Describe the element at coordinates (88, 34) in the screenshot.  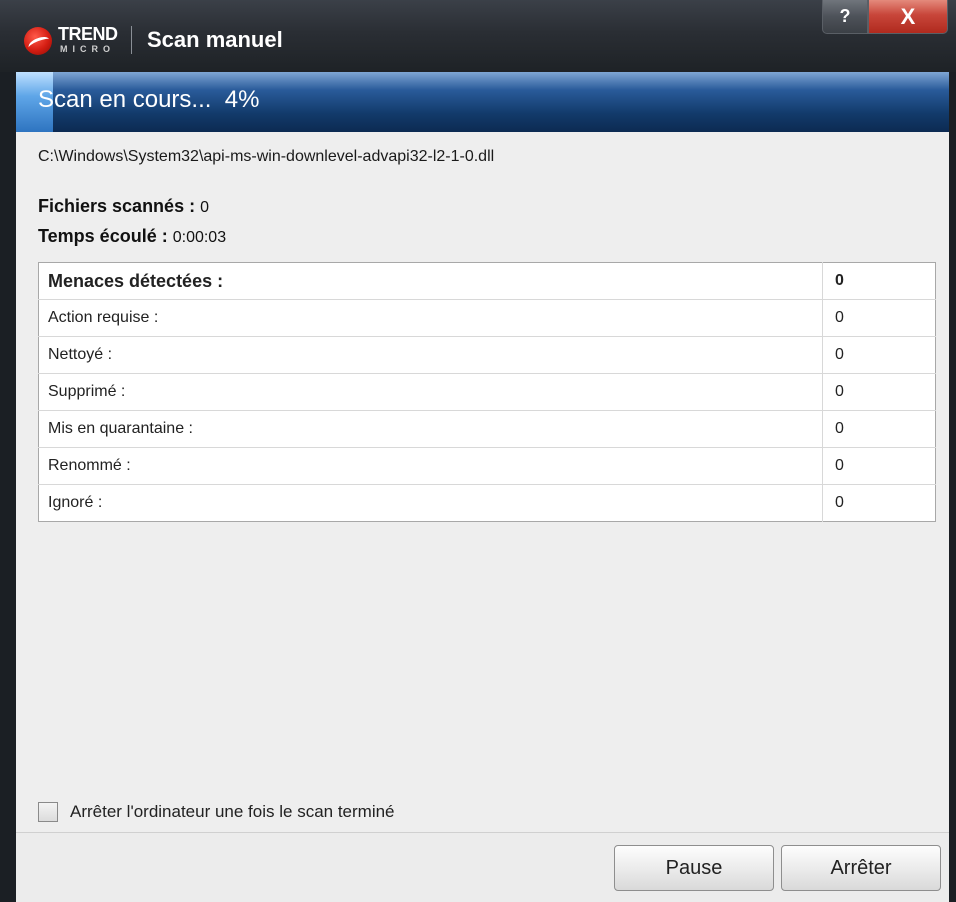
I see `logo-brand: TREND` at that location.